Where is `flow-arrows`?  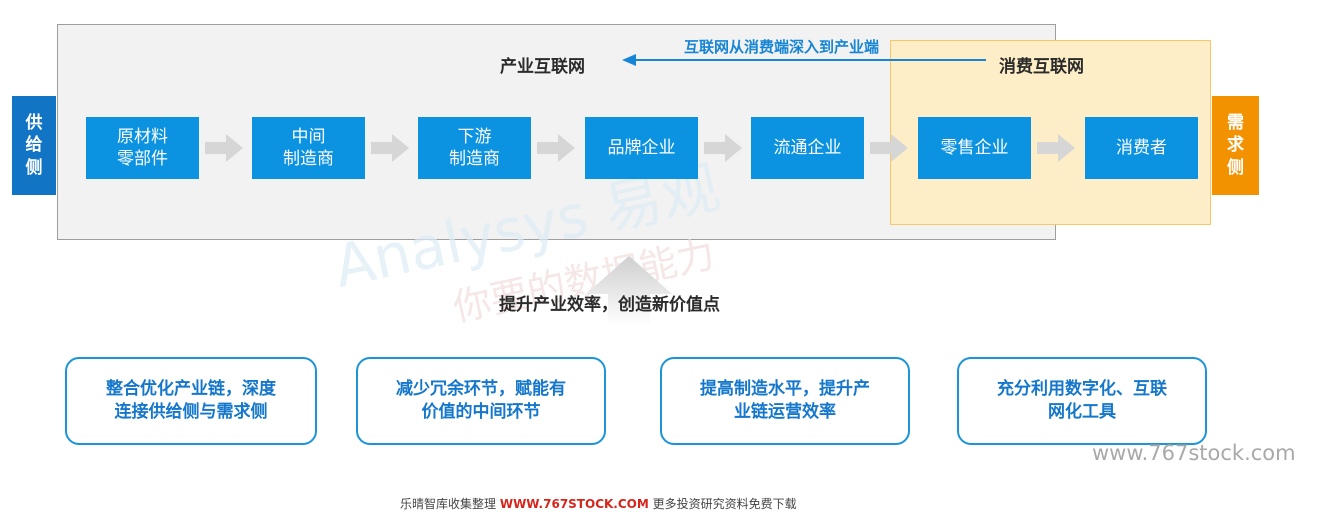 flow-arrows is located at coordinates (640, 148).